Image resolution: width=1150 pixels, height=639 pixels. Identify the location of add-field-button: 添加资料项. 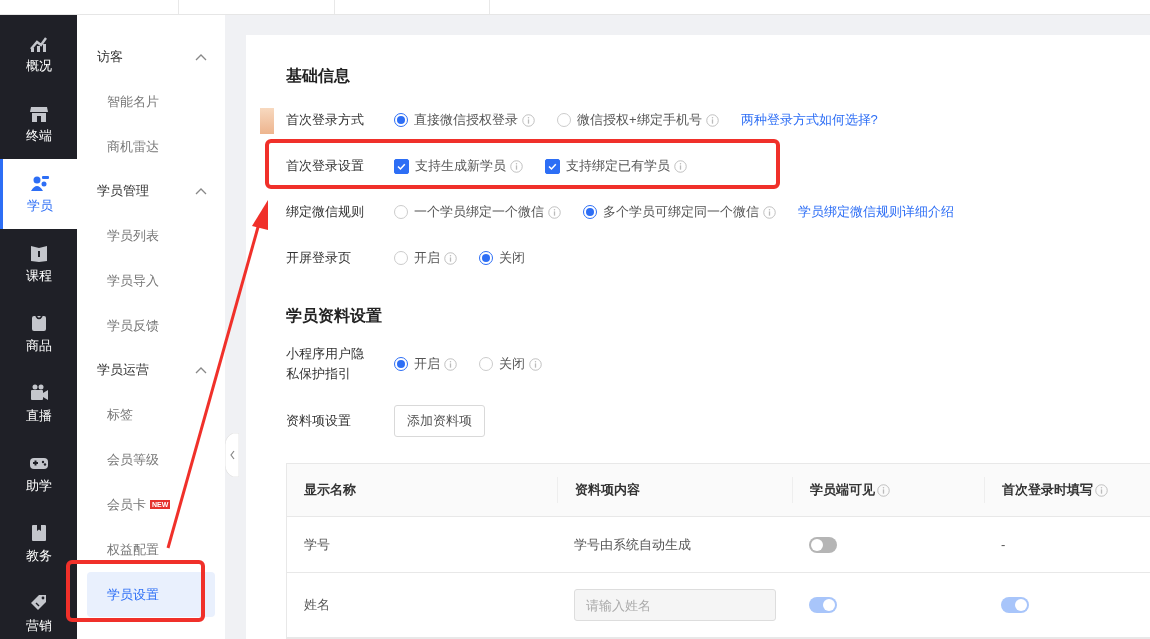
(439, 421).